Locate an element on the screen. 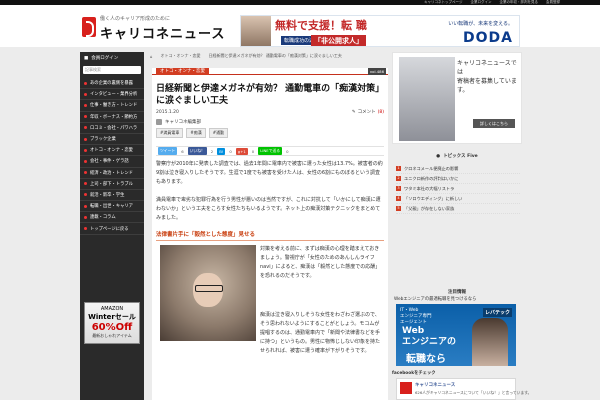  category-tag: オトコ・オンナ・恋愛 is located at coordinates (182, 71).